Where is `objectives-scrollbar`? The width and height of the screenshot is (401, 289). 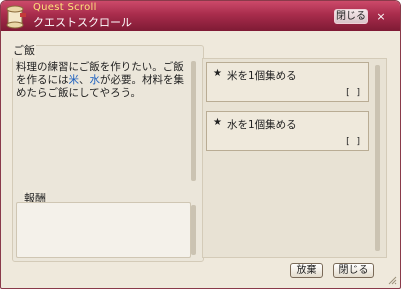
objectives-scrollbar is located at coordinates (377, 158).